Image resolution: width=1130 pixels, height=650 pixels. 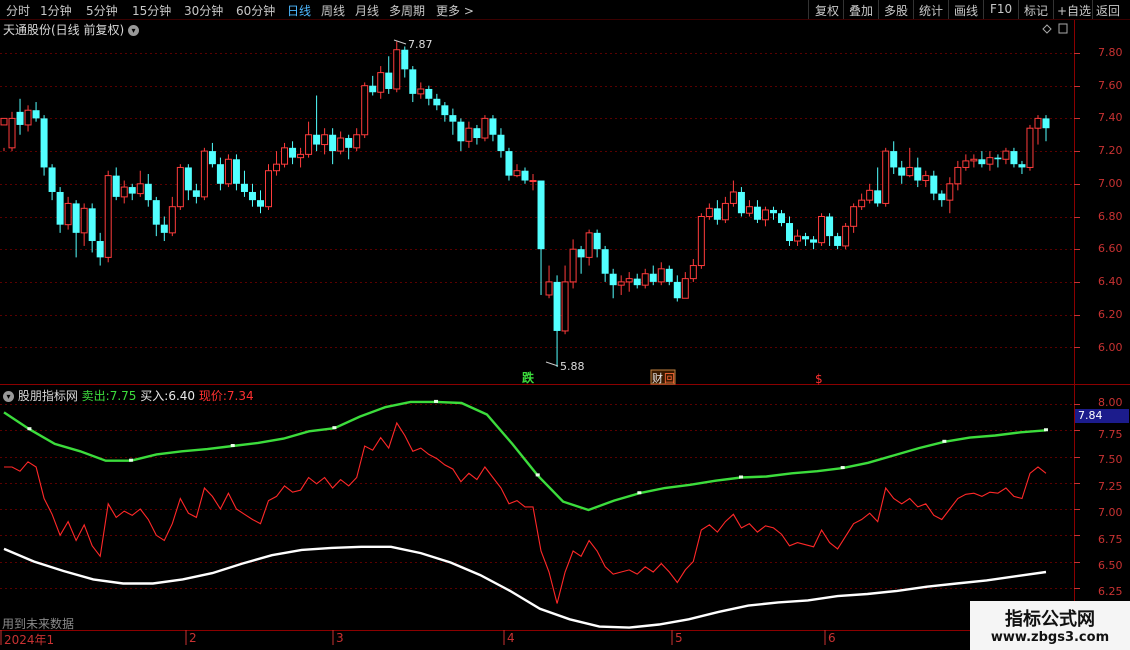 I want to click on watermark-title: 指标公式网, so click(x=1050, y=619).